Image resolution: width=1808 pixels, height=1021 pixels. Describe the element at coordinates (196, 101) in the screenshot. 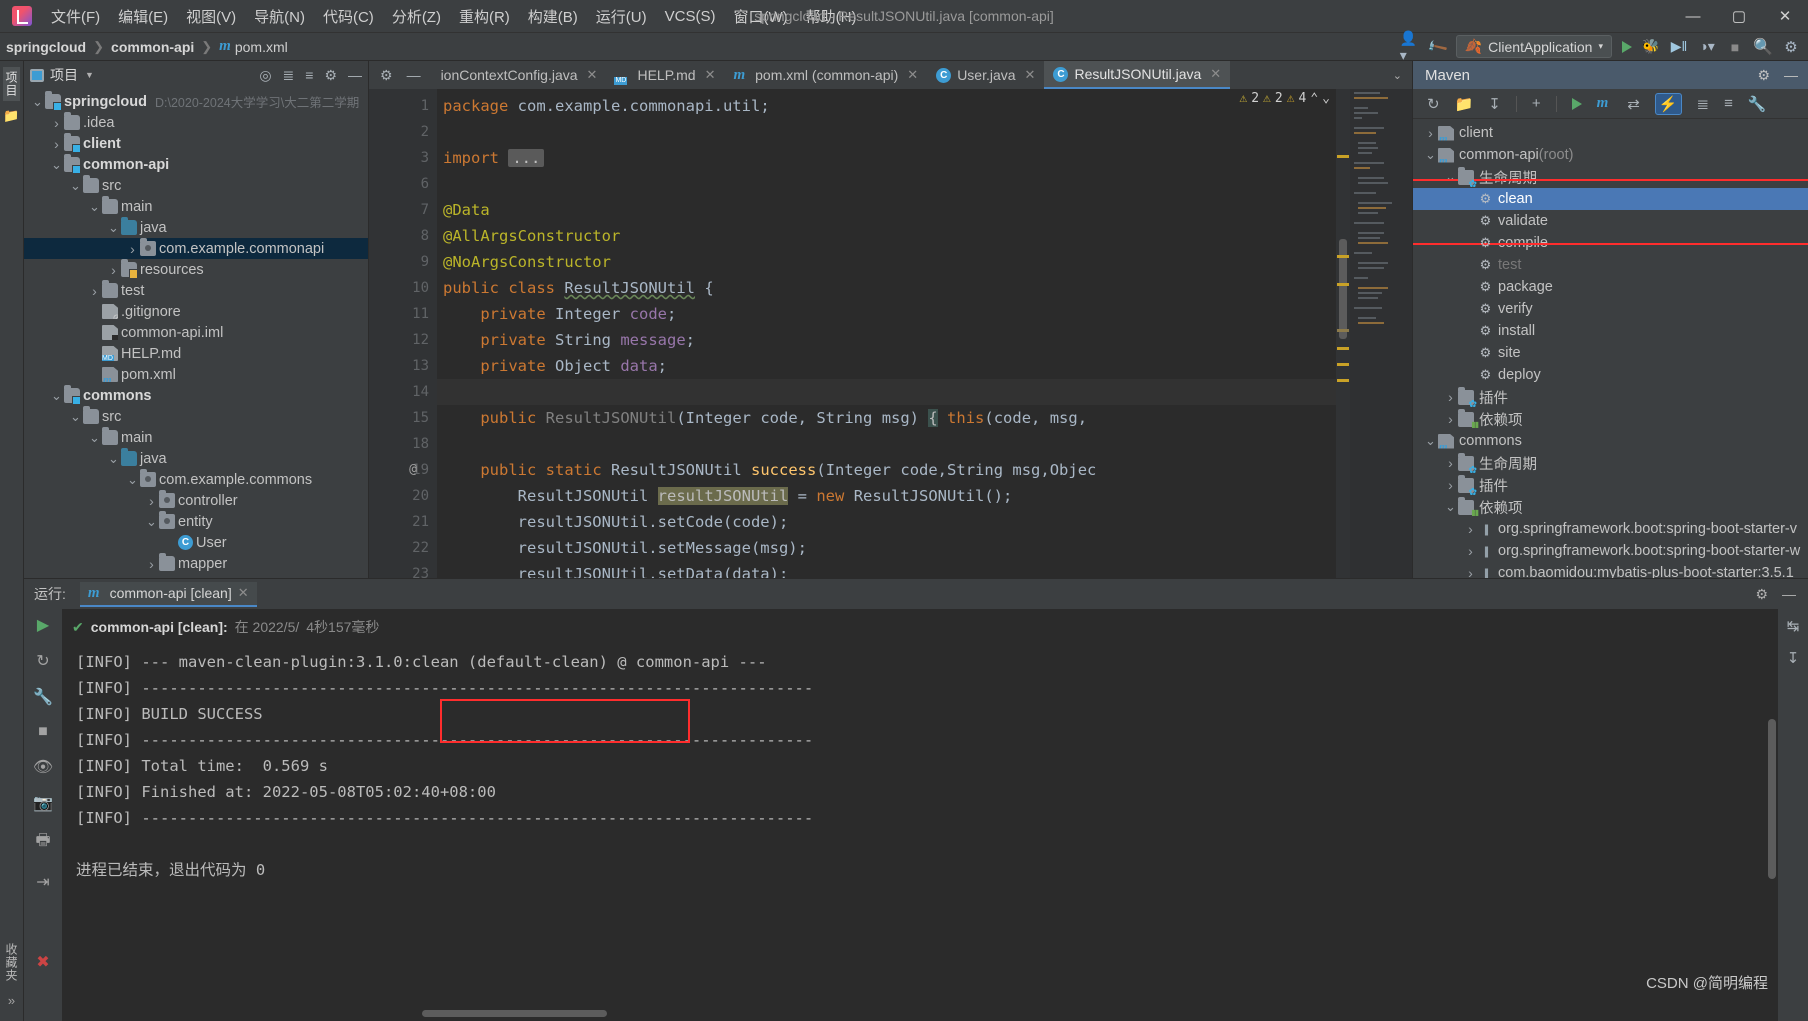

I see `project-tree-row: ⌄ springcloud D:\2020-2024大学学习\大二第二学期` at that location.